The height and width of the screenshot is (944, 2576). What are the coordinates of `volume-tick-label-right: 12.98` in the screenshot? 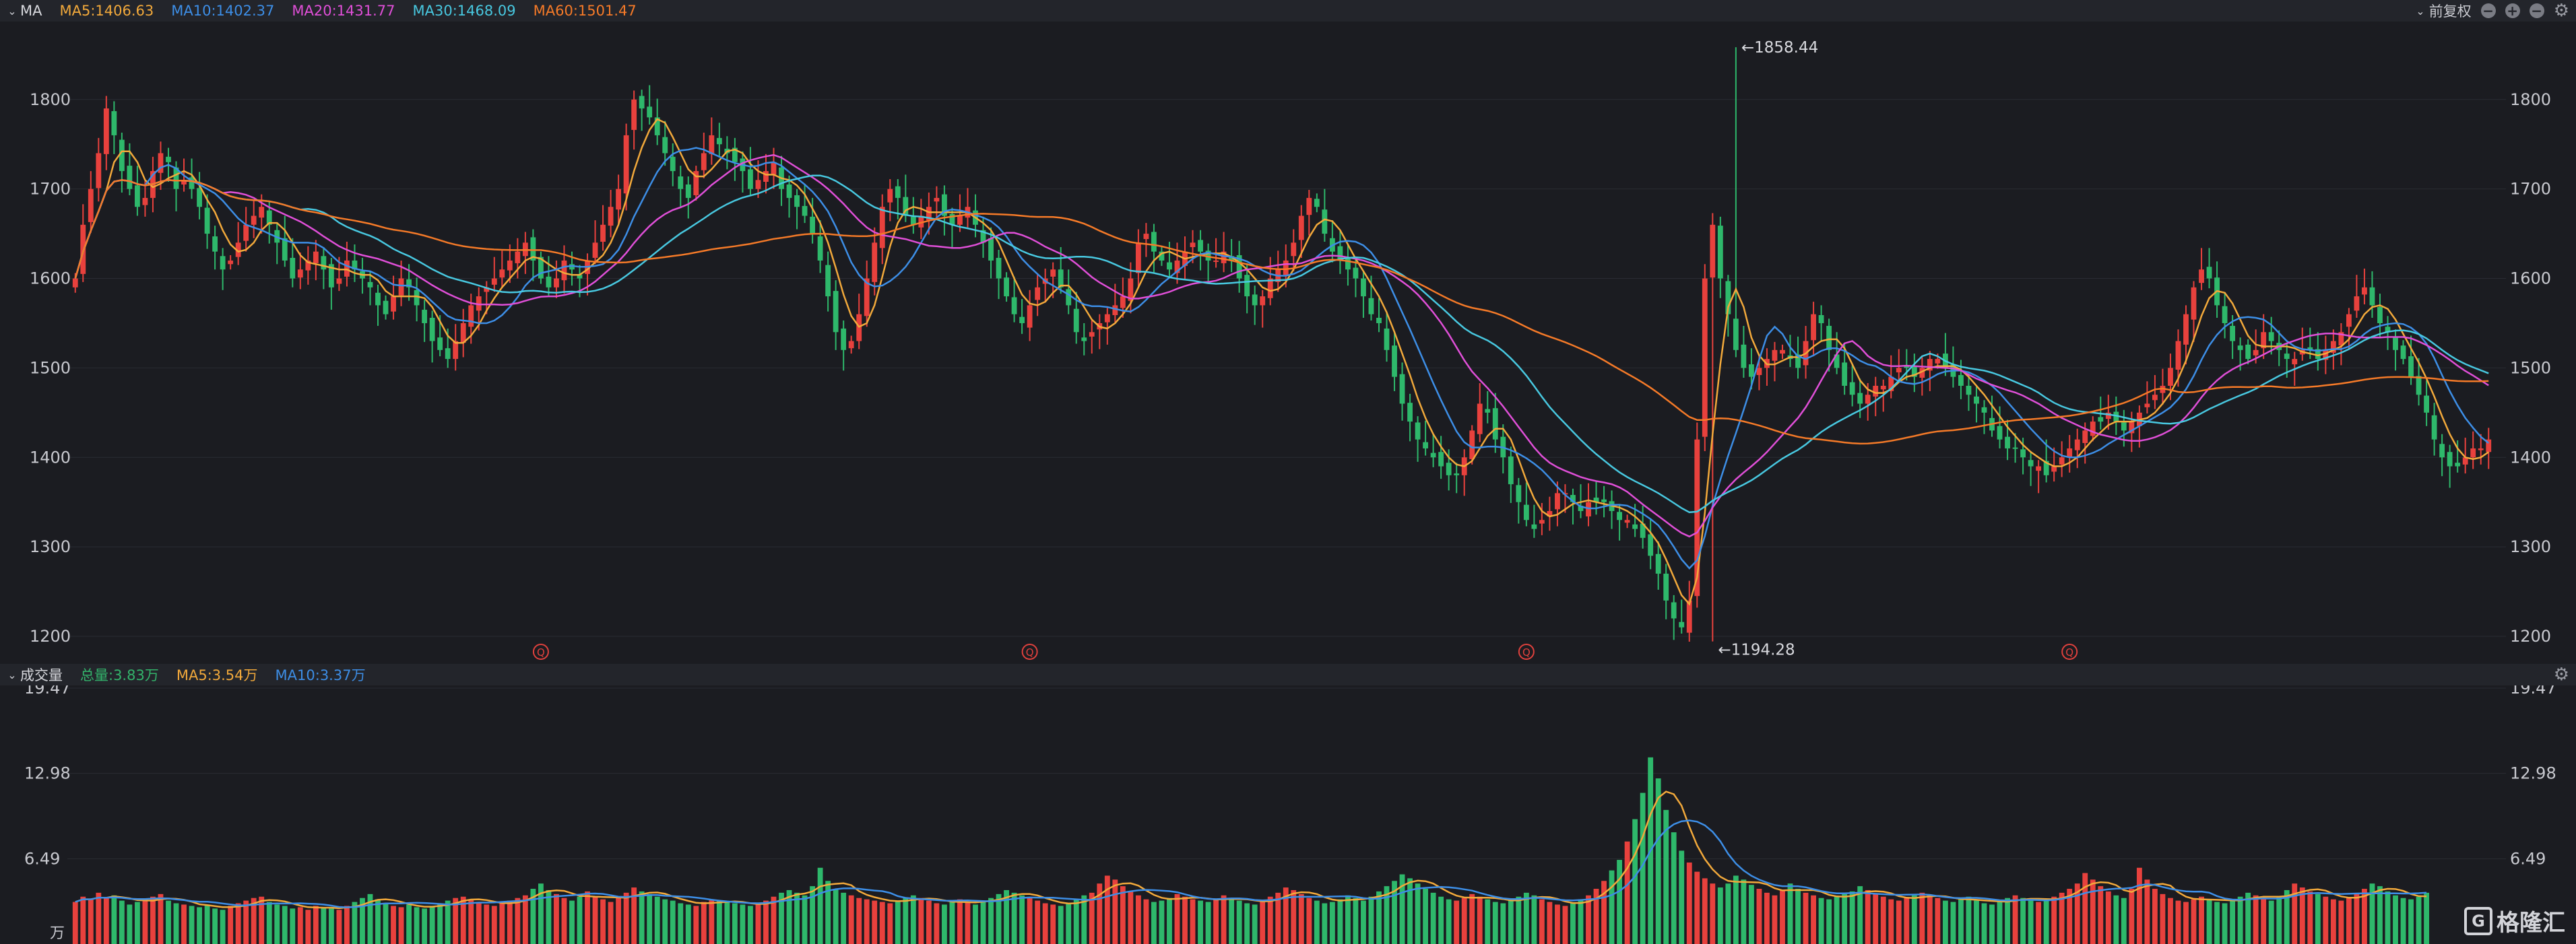 It's located at (2533, 773).